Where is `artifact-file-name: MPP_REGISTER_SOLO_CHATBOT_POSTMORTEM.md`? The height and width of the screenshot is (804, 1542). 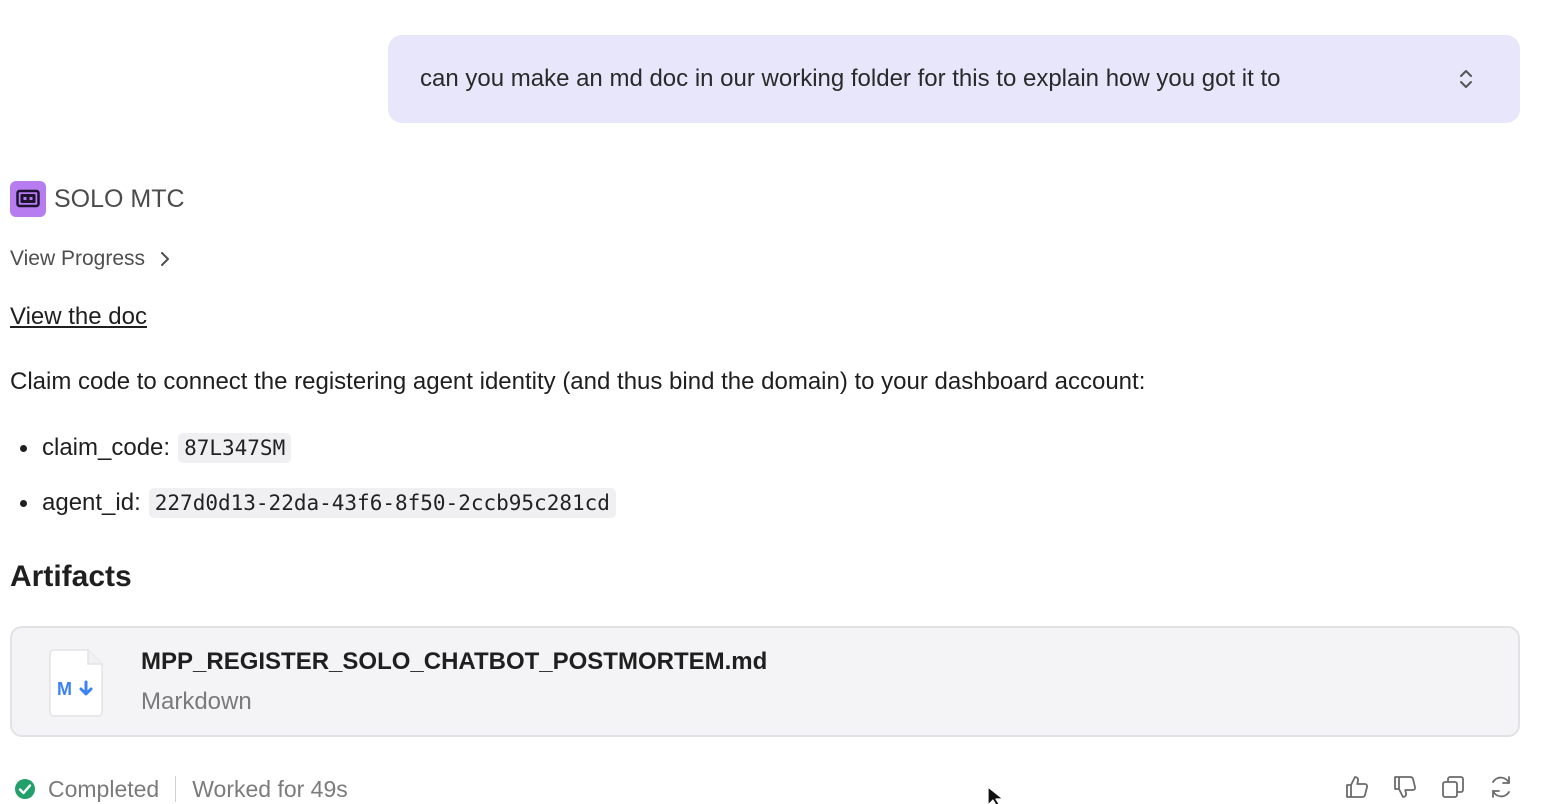 artifact-file-name: MPP_REGISTER_SOLO_CHATBOT_POSTMORTEM.md is located at coordinates (454, 661).